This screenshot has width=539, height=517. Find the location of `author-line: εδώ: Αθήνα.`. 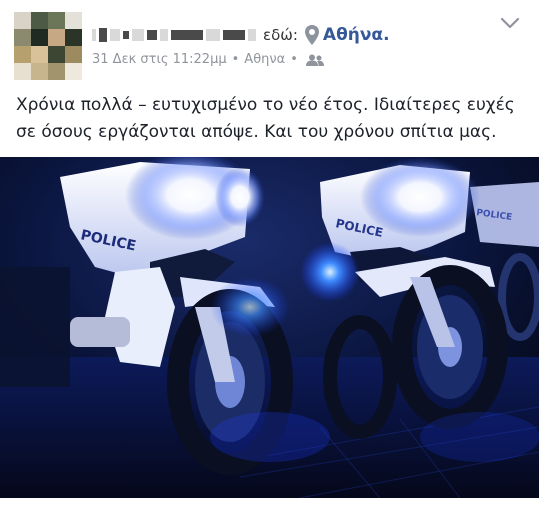

author-line: εδώ: Αθήνα. is located at coordinates (241, 35).